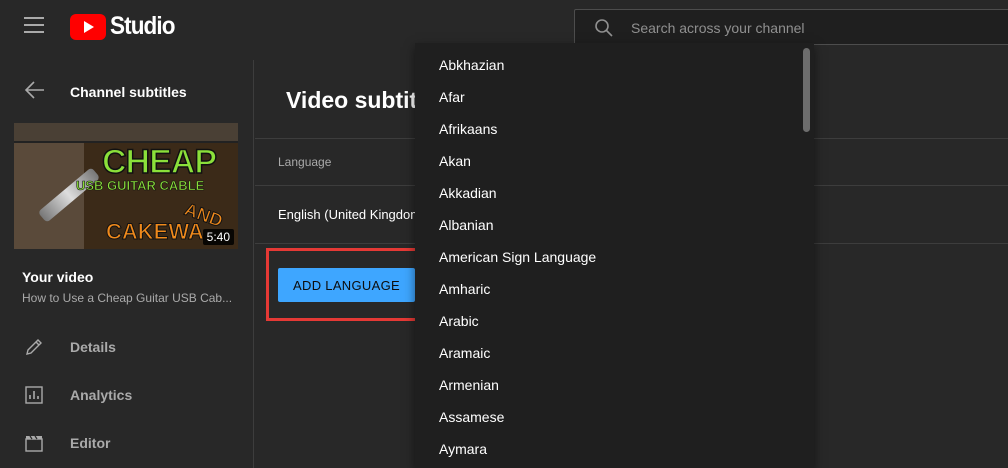 This screenshot has height=468, width=1008. Describe the element at coordinates (305, 162) in the screenshot. I see `column-header-language: Language` at that location.